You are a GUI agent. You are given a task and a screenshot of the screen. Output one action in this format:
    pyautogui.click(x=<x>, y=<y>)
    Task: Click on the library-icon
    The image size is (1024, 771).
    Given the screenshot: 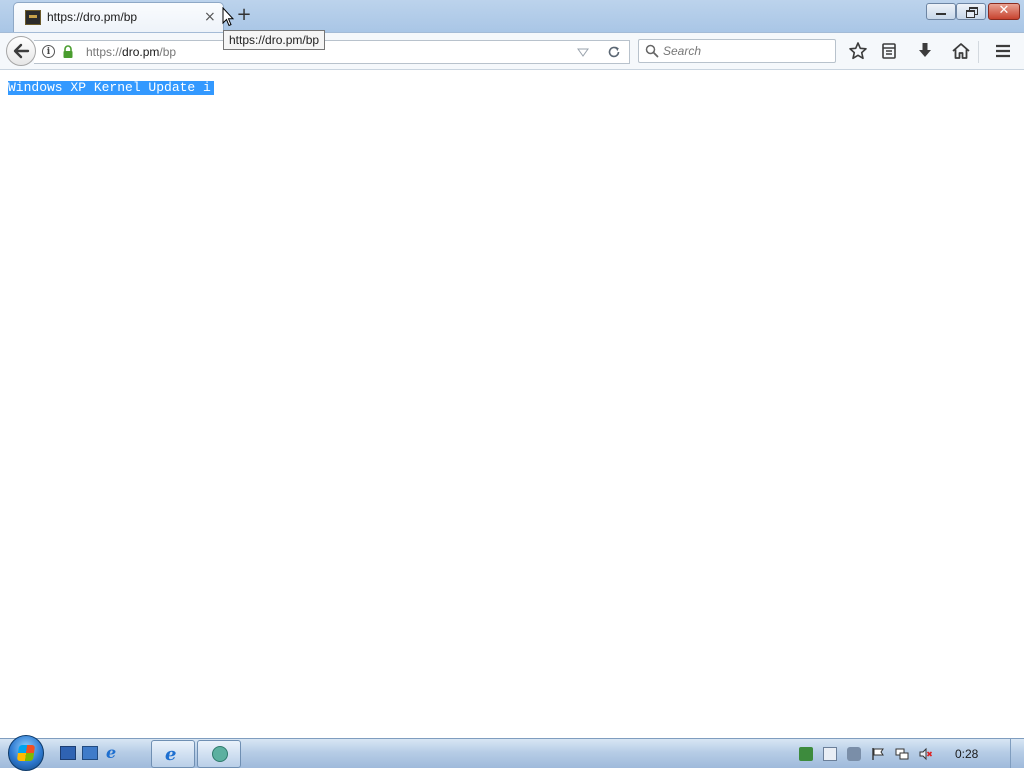 What is the action you would take?
    pyautogui.click(x=889, y=51)
    